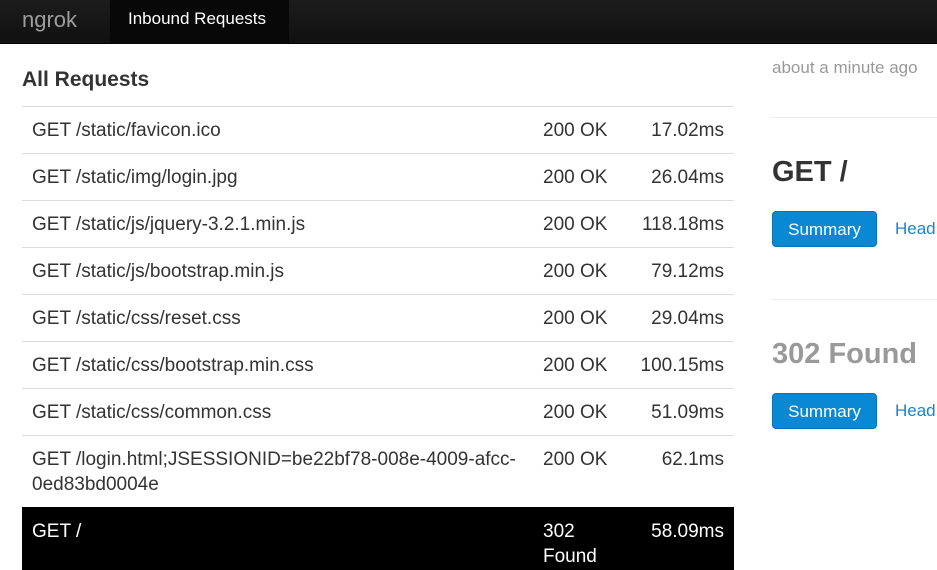 Image resolution: width=937 pixels, height=570 pixels. I want to click on request-duration: 51.09ms, so click(681, 412).